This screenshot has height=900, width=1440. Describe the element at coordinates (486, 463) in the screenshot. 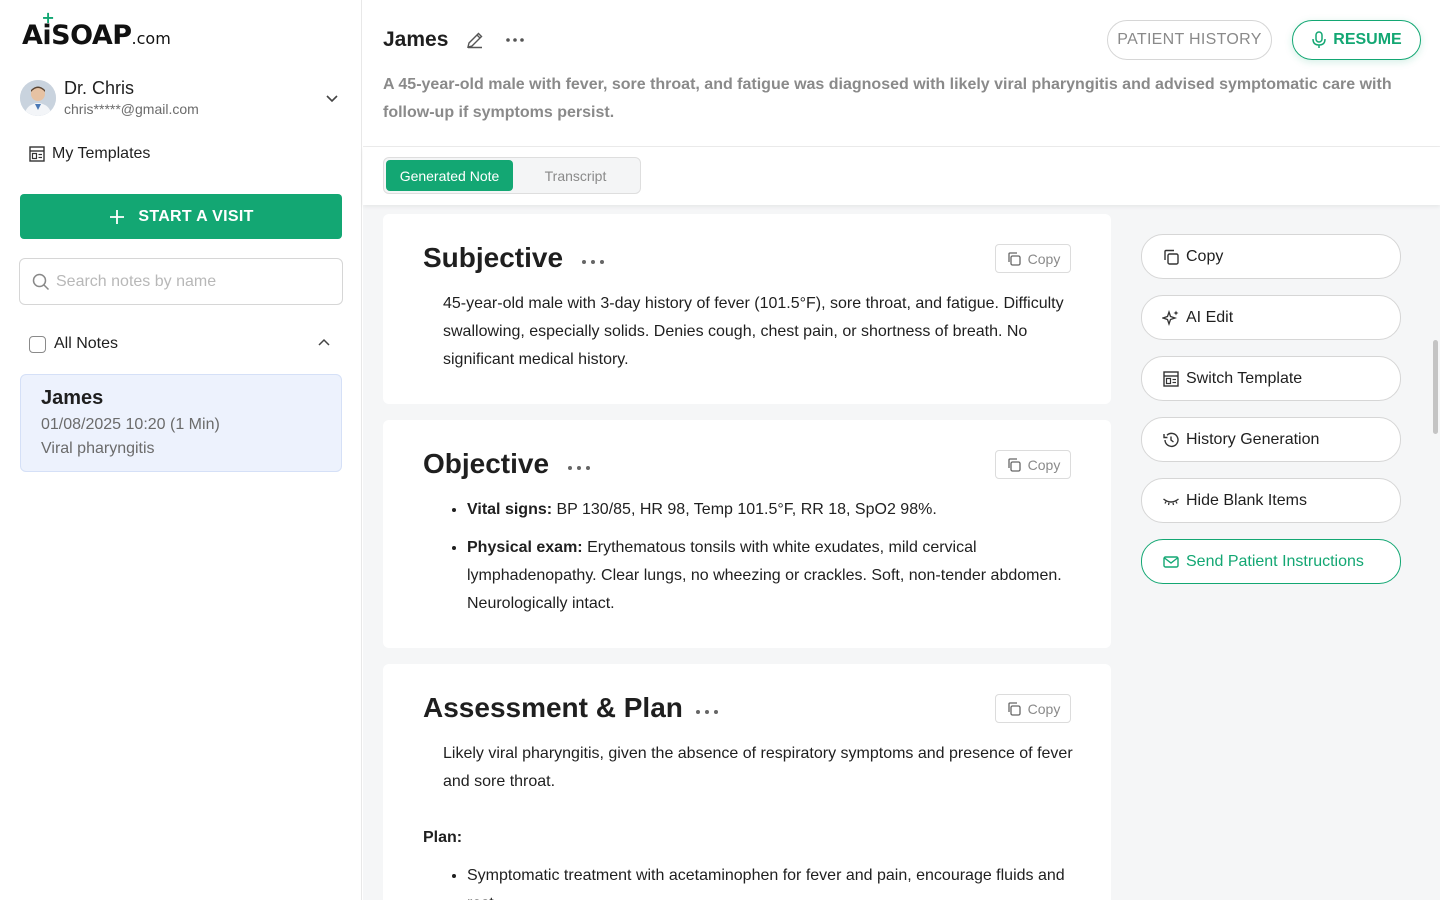

I see `section-title: Objective` at that location.